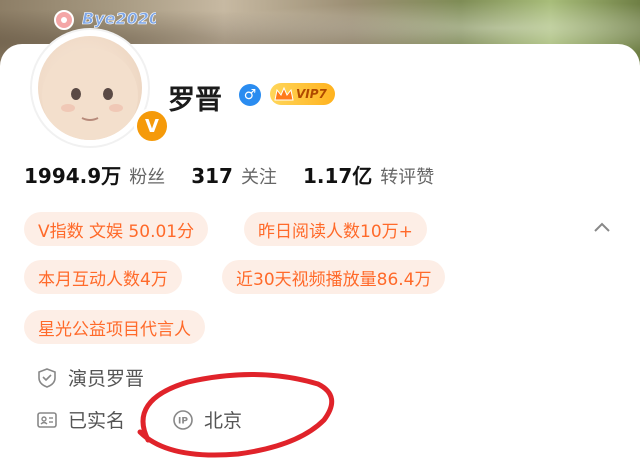 Image resolution: width=640 pixels, height=460 pixels. I want to click on following-count: 317, so click(212, 176).